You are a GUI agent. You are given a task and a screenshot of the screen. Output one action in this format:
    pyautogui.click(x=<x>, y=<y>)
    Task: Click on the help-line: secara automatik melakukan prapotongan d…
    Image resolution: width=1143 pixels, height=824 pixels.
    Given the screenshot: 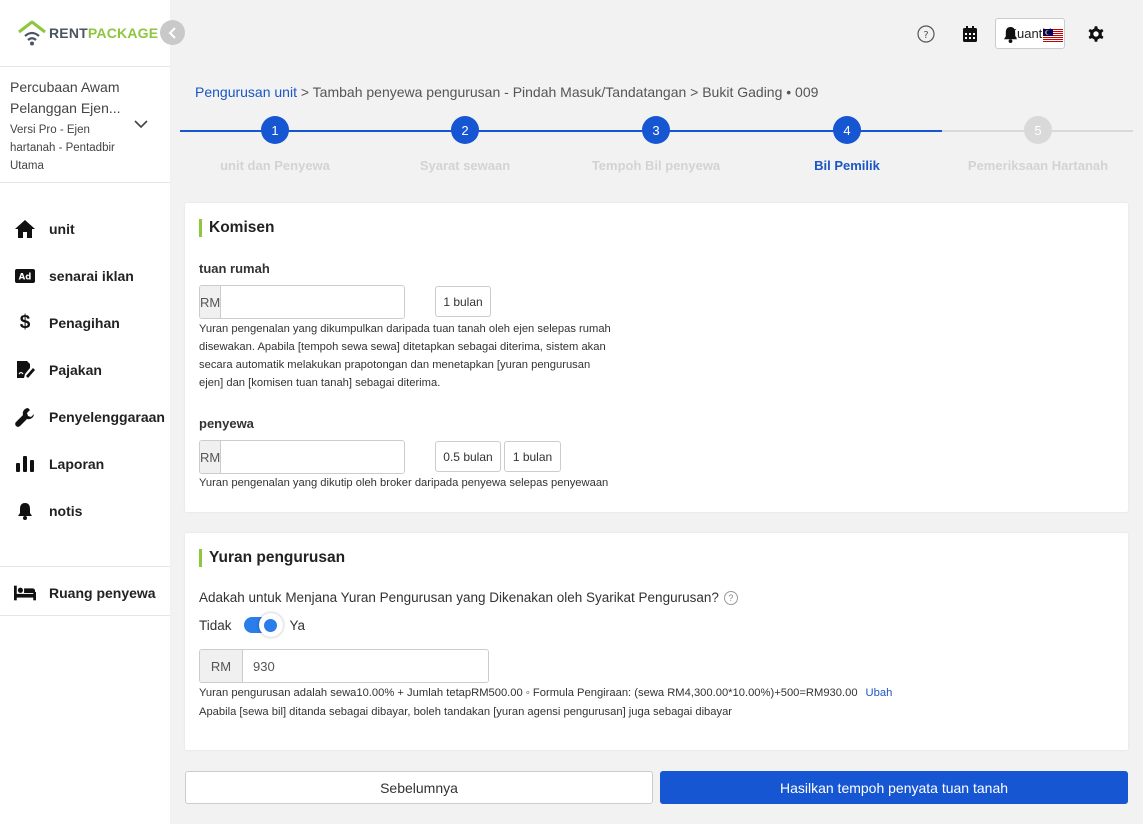 What is the action you would take?
    pyautogui.click(x=395, y=365)
    